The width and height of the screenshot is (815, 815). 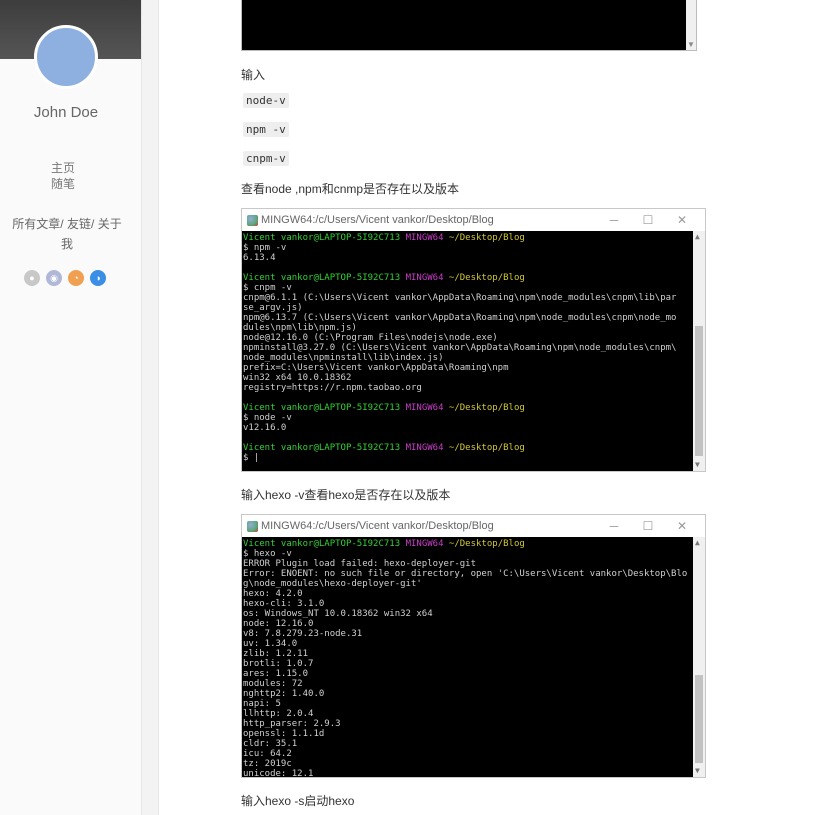 What do you see at coordinates (267, 418) in the screenshot?
I see `command-line: $ node -v` at bounding box center [267, 418].